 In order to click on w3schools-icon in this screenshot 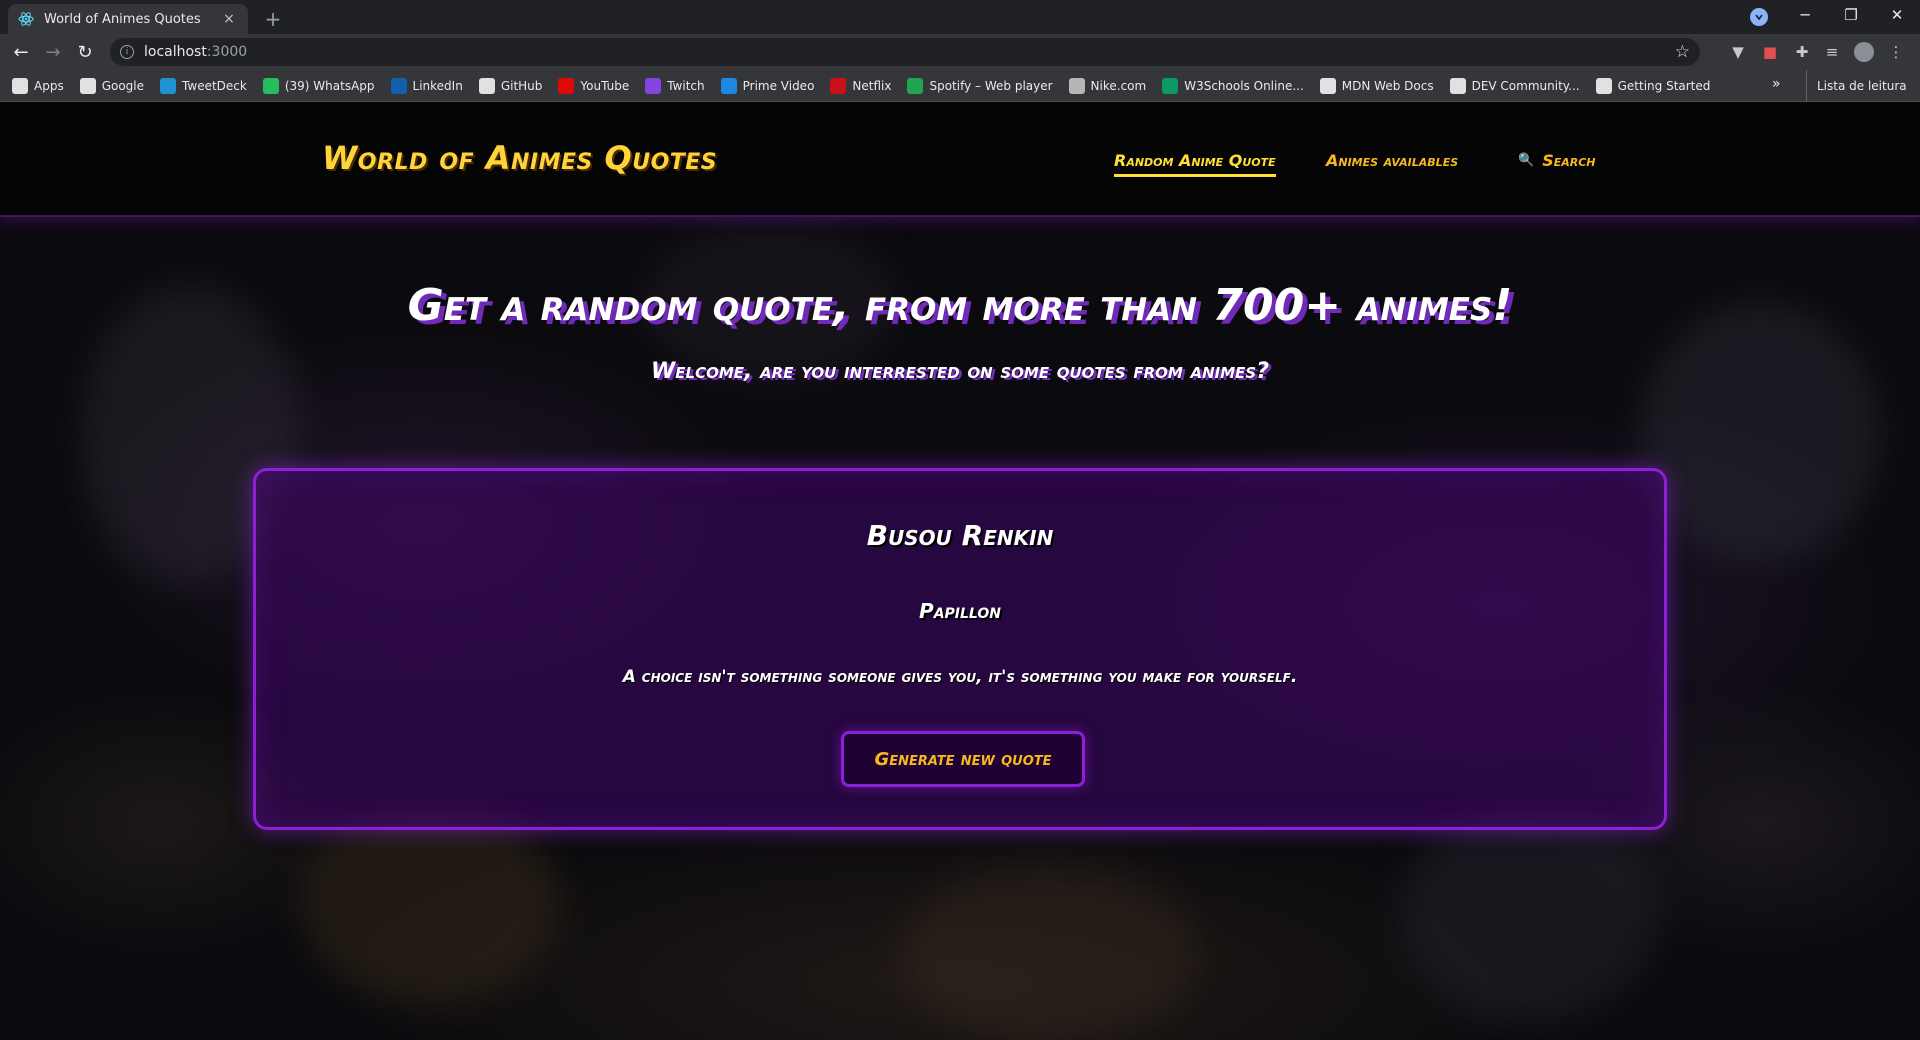, I will do `click(1170, 85)`.